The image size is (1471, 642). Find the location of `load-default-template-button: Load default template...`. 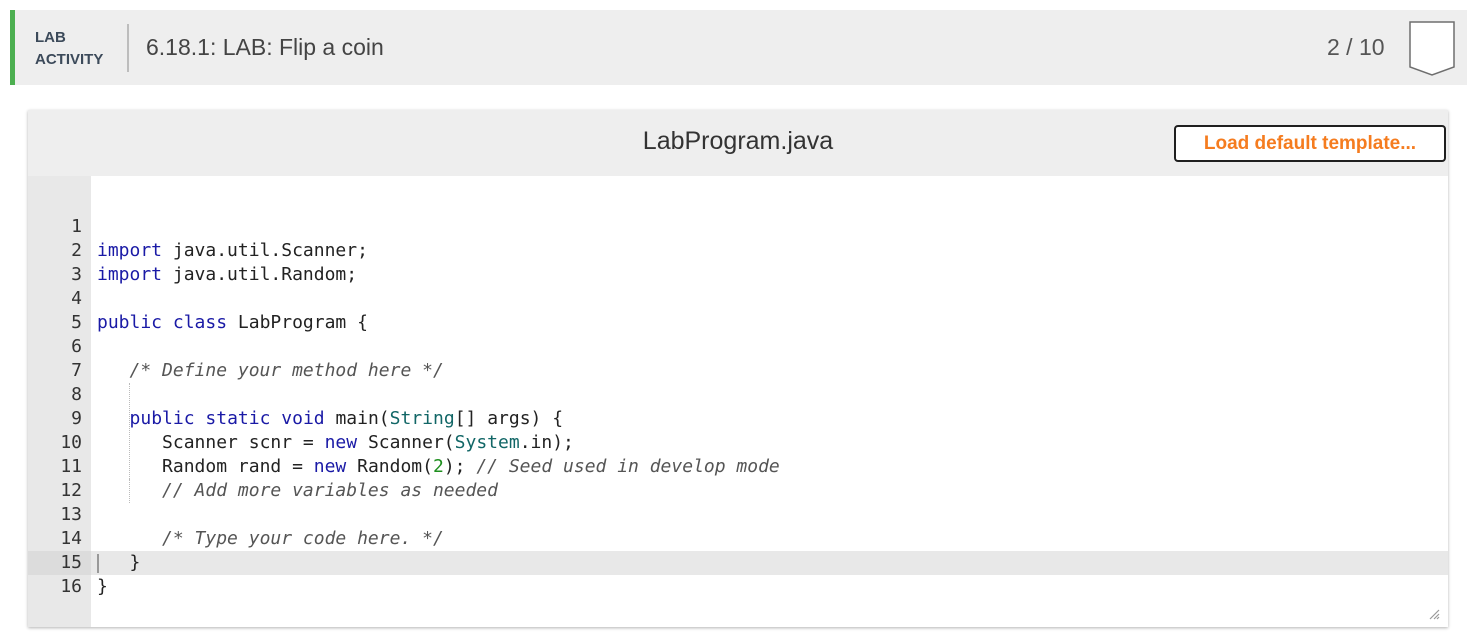

load-default-template-button: Load default template... is located at coordinates (1310, 143).